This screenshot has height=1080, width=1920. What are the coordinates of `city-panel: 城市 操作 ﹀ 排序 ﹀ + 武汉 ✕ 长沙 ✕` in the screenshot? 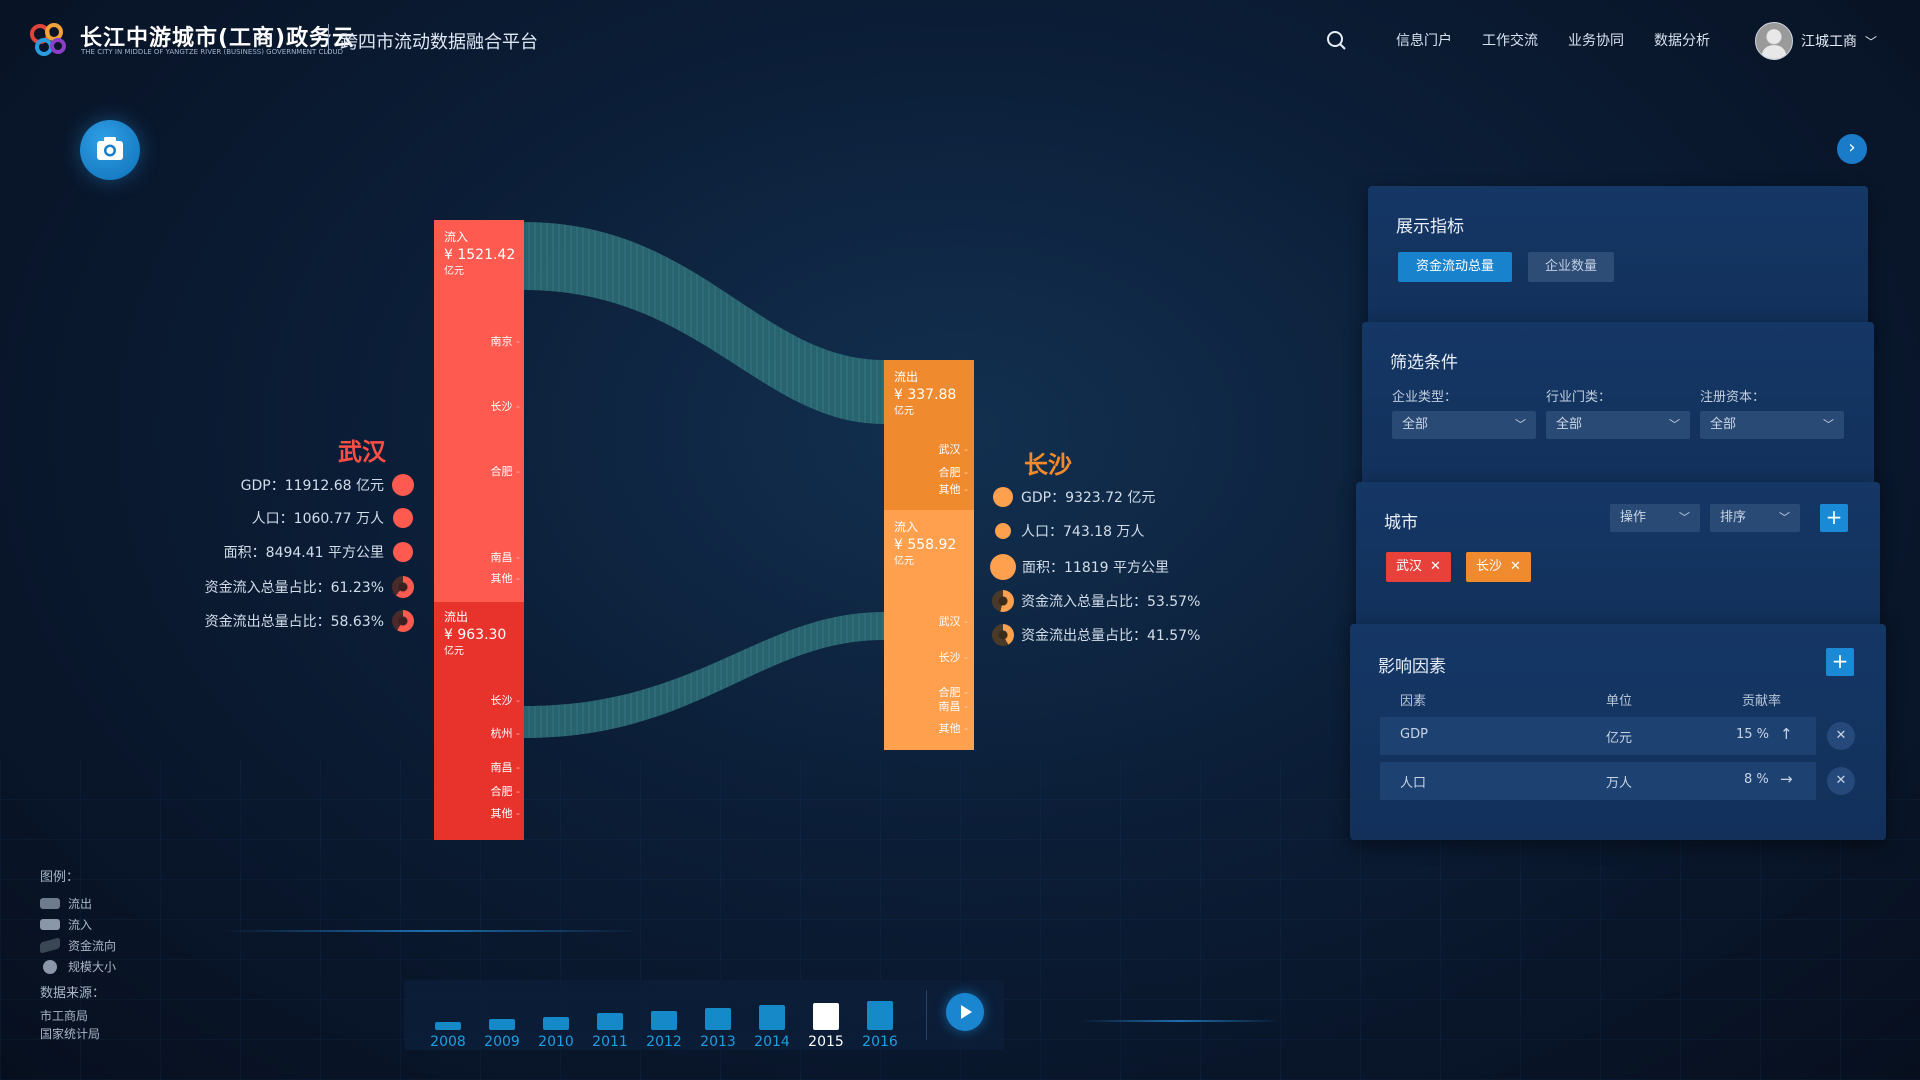 It's located at (1618, 557).